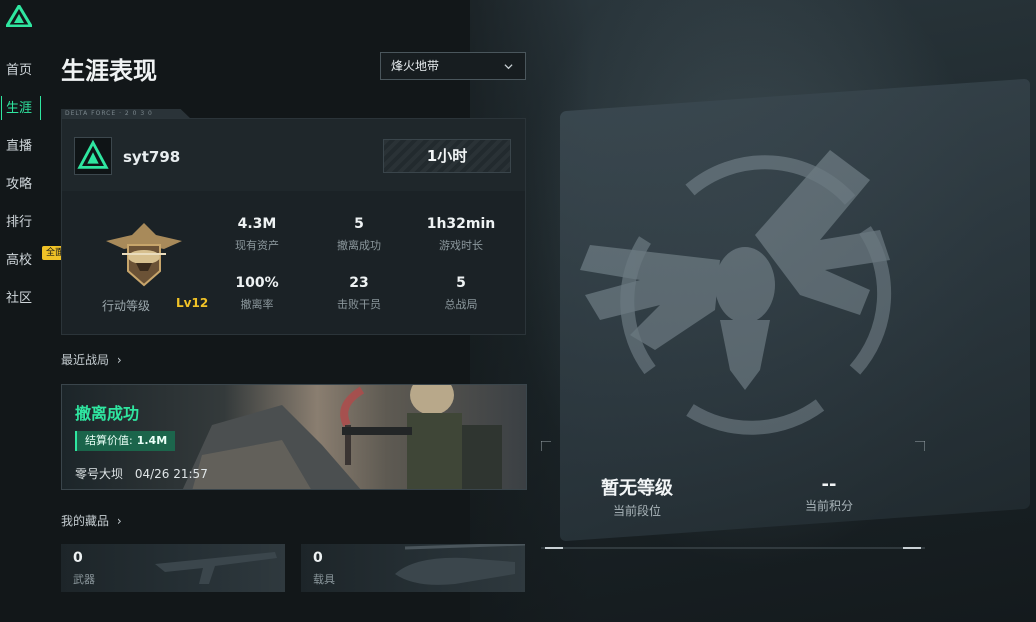 This screenshot has height=622, width=1036. What do you see at coordinates (636, 511) in the screenshot?
I see `hero-rank-label: 当前段位` at bounding box center [636, 511].